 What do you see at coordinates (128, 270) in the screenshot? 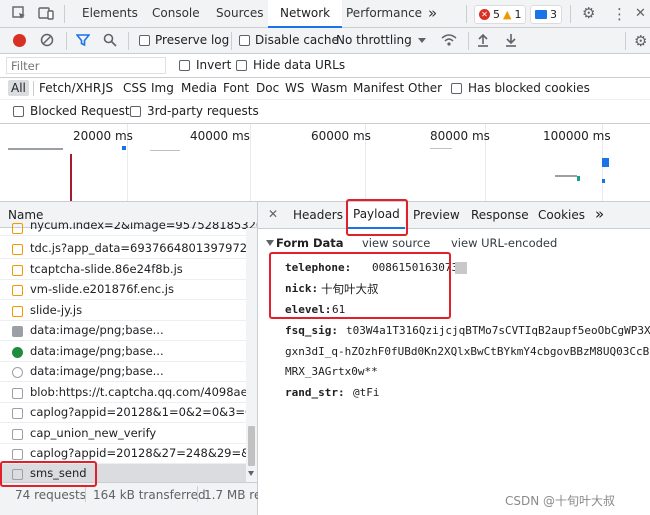
I see `list-item: tcaptcha-slide.86e24f8b.js` at bounding box center [128, 270].